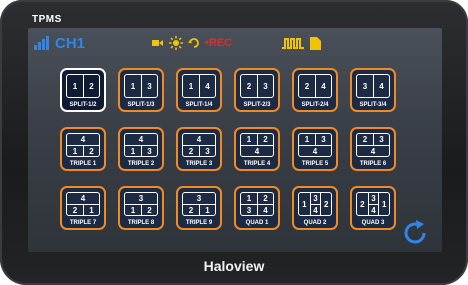  I want to click on layout-tile: 1 3 2 4 QUAD 2, so click(315, 208).